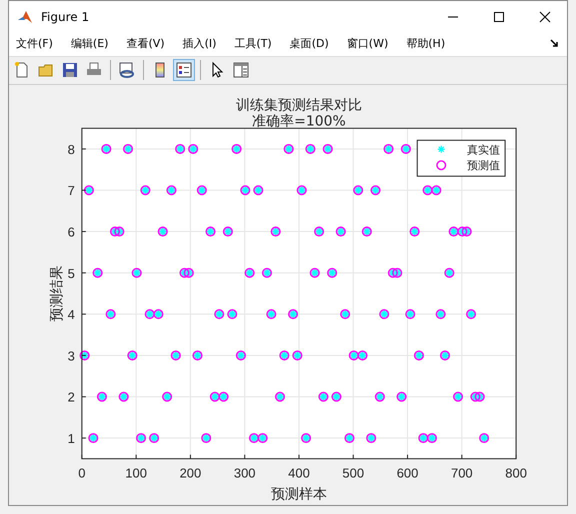 Image resolution: width=576 pixels, height=514 pixels. I want to click on y-axis-label: 预测结果, so click(56, 293).